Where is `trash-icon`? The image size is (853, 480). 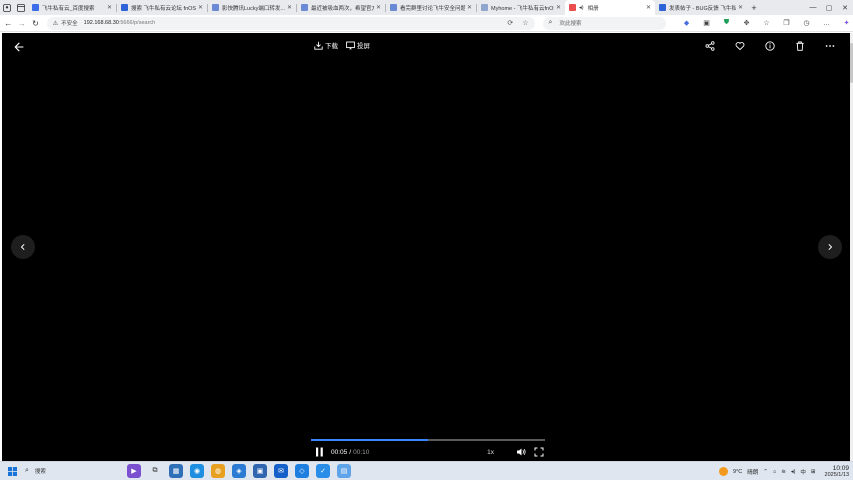 trash-icon is located at coordinates (800, 46).